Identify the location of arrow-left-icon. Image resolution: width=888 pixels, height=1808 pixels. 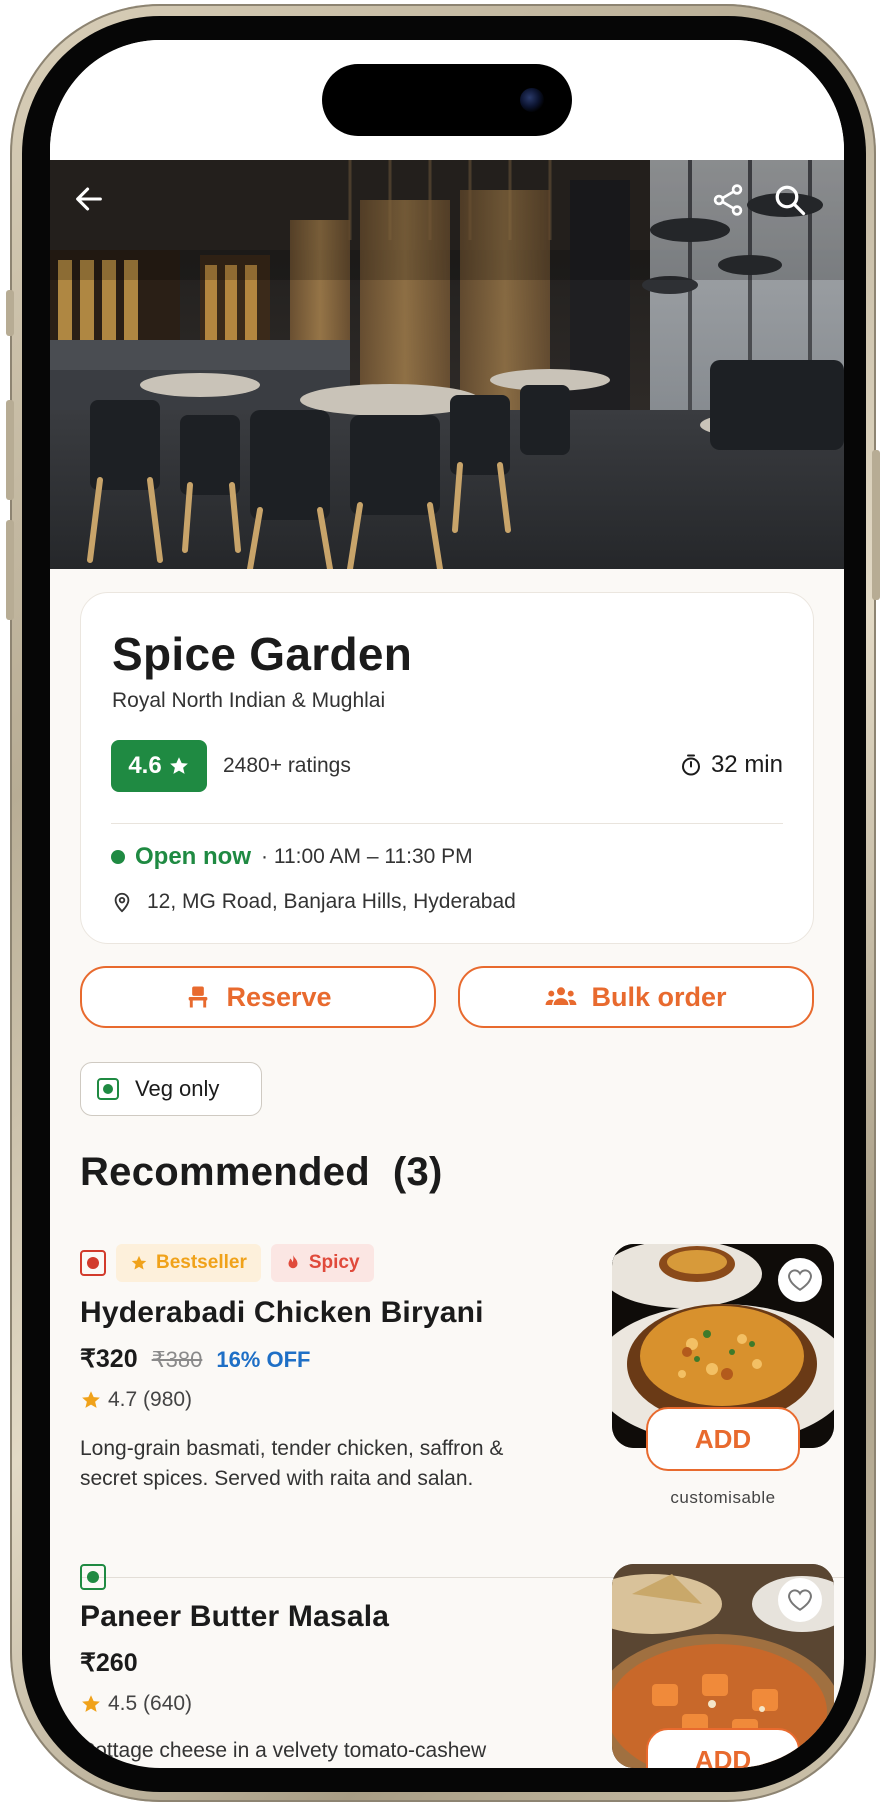
(89, 199).